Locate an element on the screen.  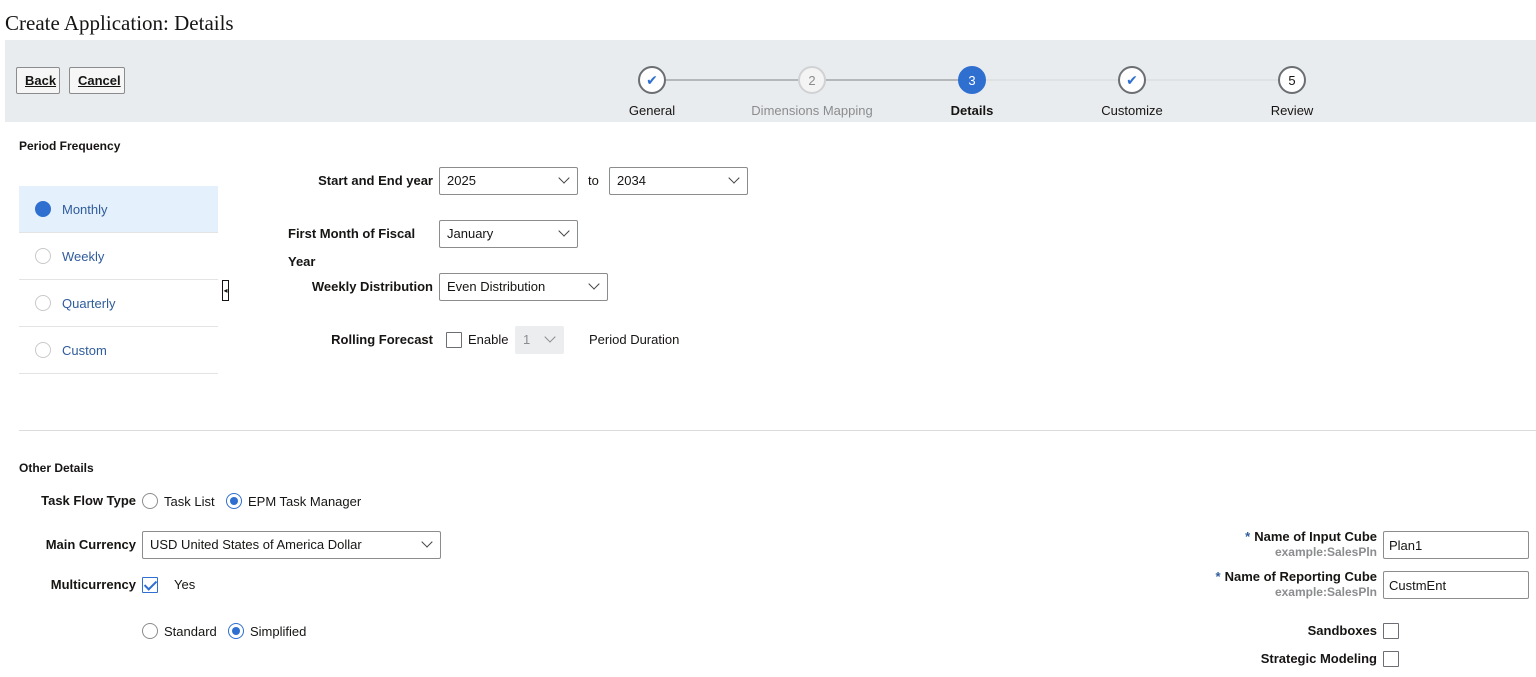
train-label-dimensions-mapping: Dimensions Mapping is located at coordinates (812, 110).